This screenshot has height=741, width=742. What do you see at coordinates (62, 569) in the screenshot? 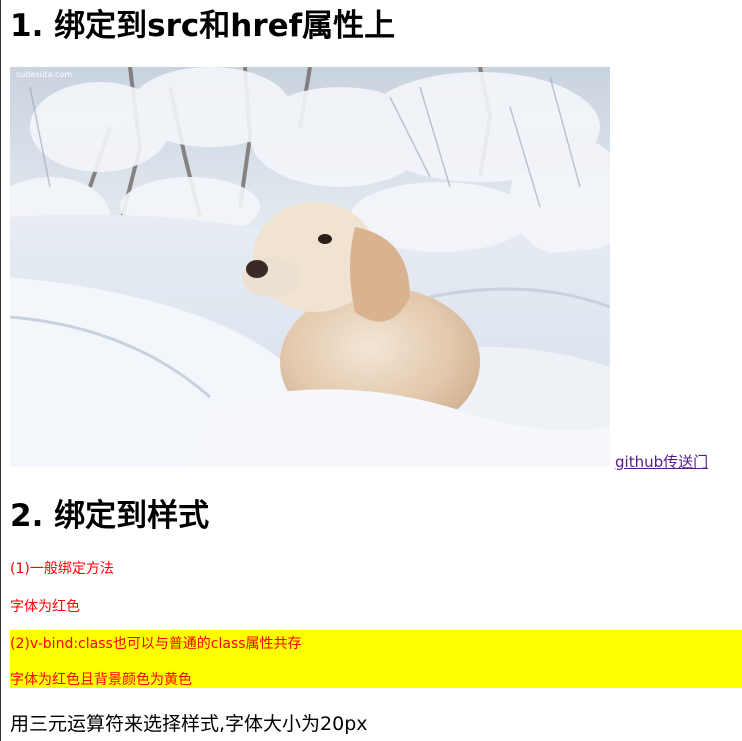
I see `style-line-general-binding: (1)一般绑定方法` at bounding box center [62, 569].